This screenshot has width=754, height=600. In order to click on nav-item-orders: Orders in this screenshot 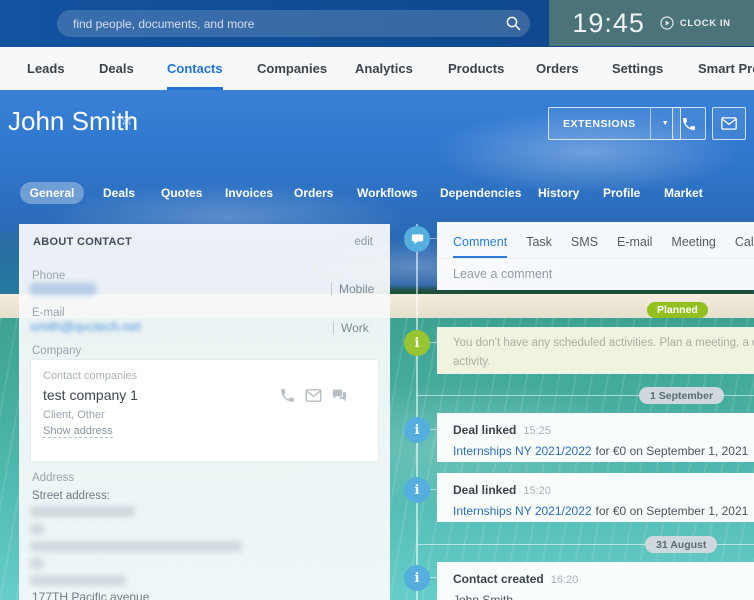, I will do `click(557, 68)`.